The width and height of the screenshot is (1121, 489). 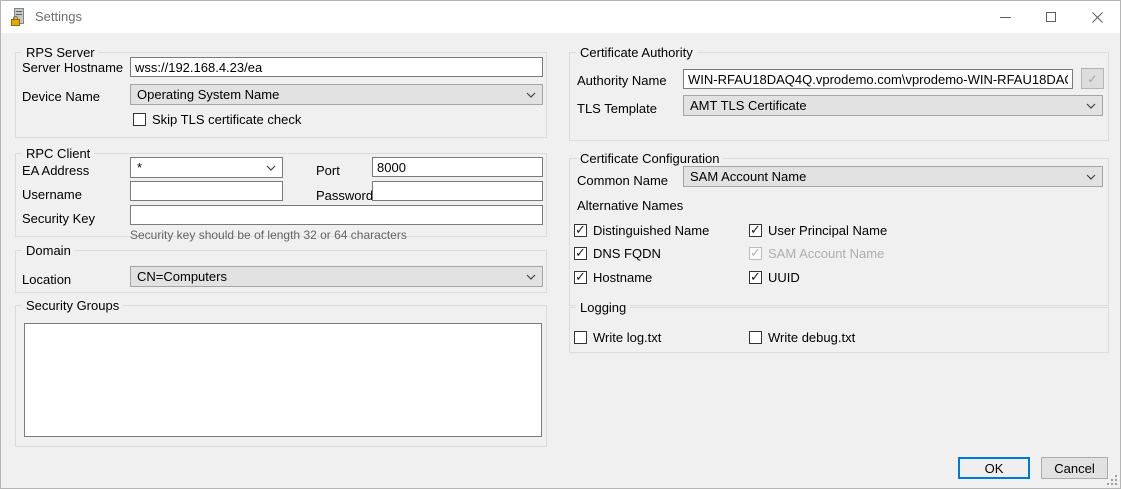 What do you see at coordinates (336, 67) in the screenshot?
I see `server-hostname-input` at bounding box center [336, 67].